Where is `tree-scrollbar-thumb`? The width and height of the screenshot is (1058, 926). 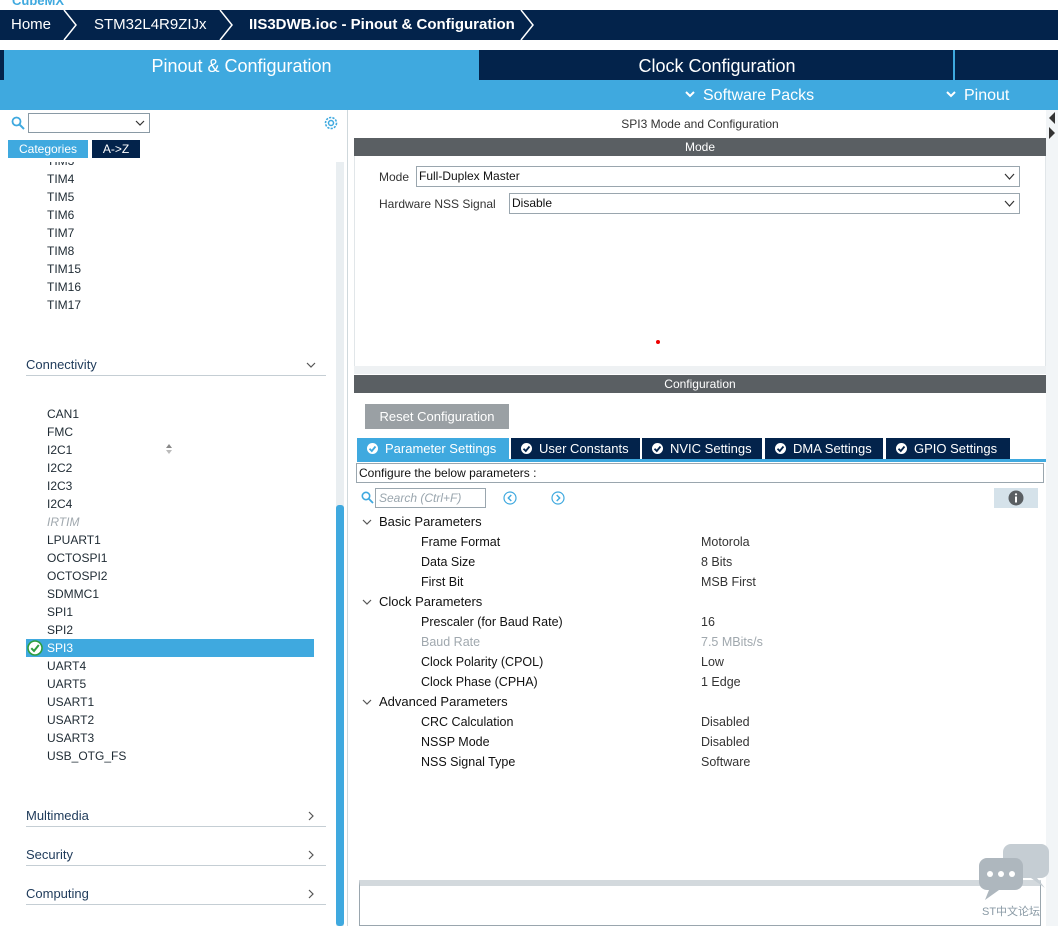 tree-scrollbar-thumb is located at coordinates (340, 715).